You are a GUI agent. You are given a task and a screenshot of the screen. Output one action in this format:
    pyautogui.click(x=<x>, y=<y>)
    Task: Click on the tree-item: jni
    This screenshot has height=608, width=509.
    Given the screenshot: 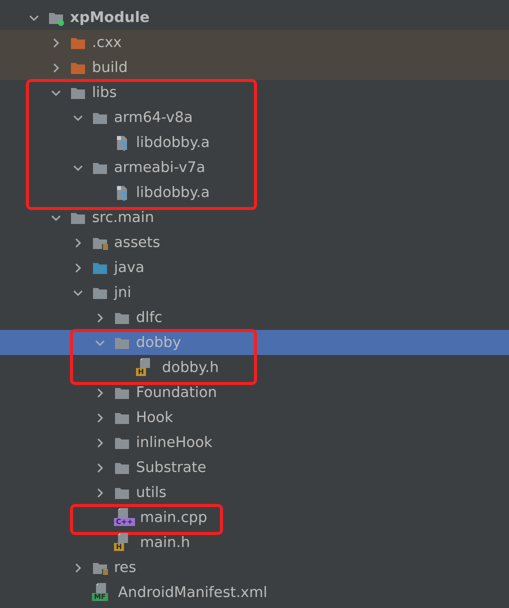 What is the action you would take?
    pyautogui.click(x=254, y=292)
    